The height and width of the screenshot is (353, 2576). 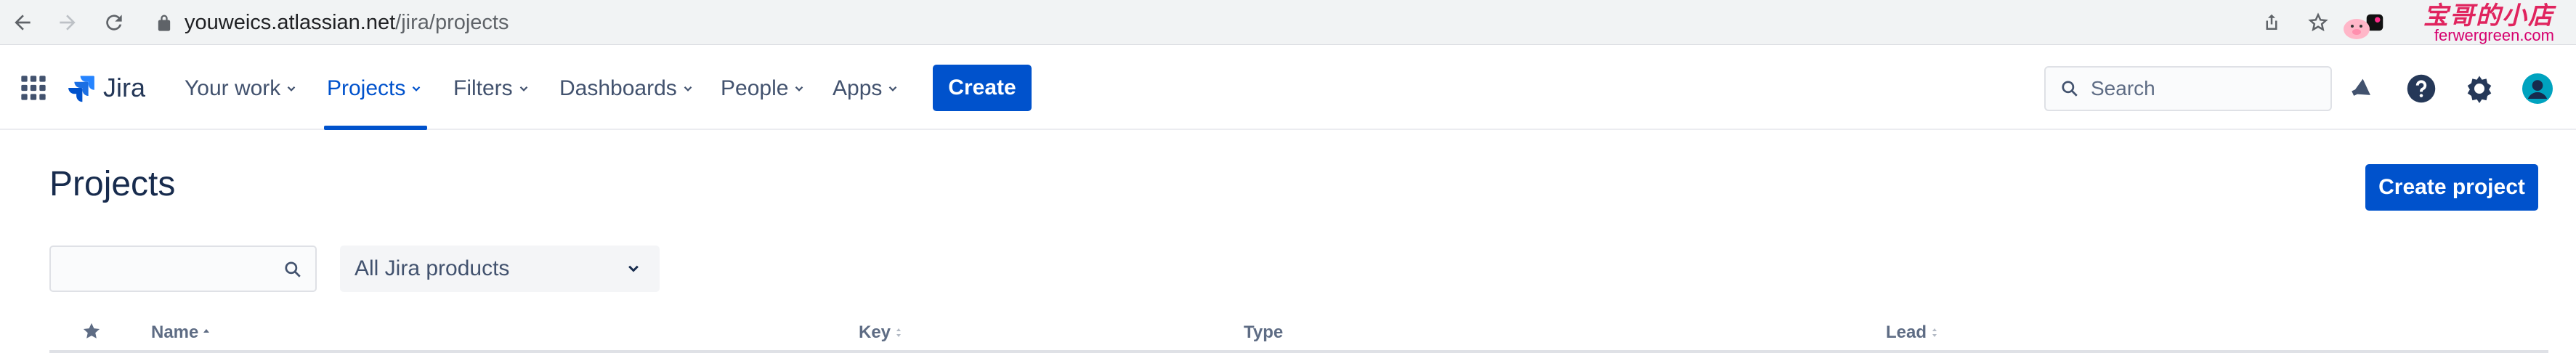 I want to click on nav-label: Your work, so click(x=233, y=88).